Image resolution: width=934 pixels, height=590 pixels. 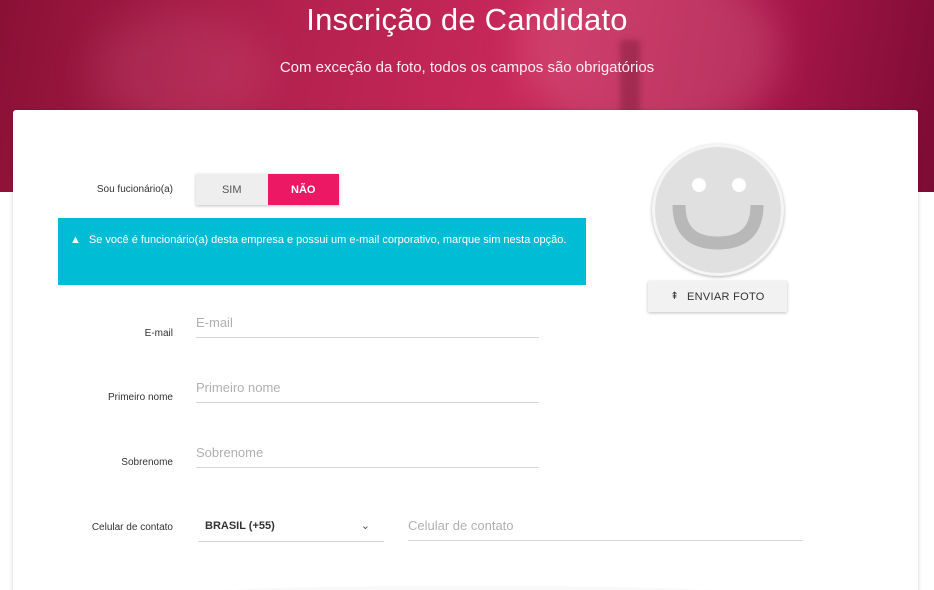 I want to click on toggle-sim-button: SIM, so click(x=232, y=189).